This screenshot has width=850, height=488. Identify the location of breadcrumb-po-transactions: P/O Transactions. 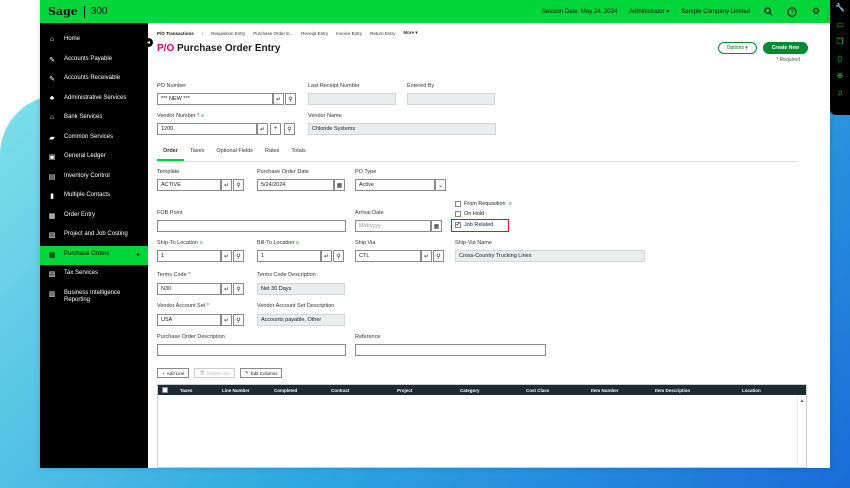
(175, 33).